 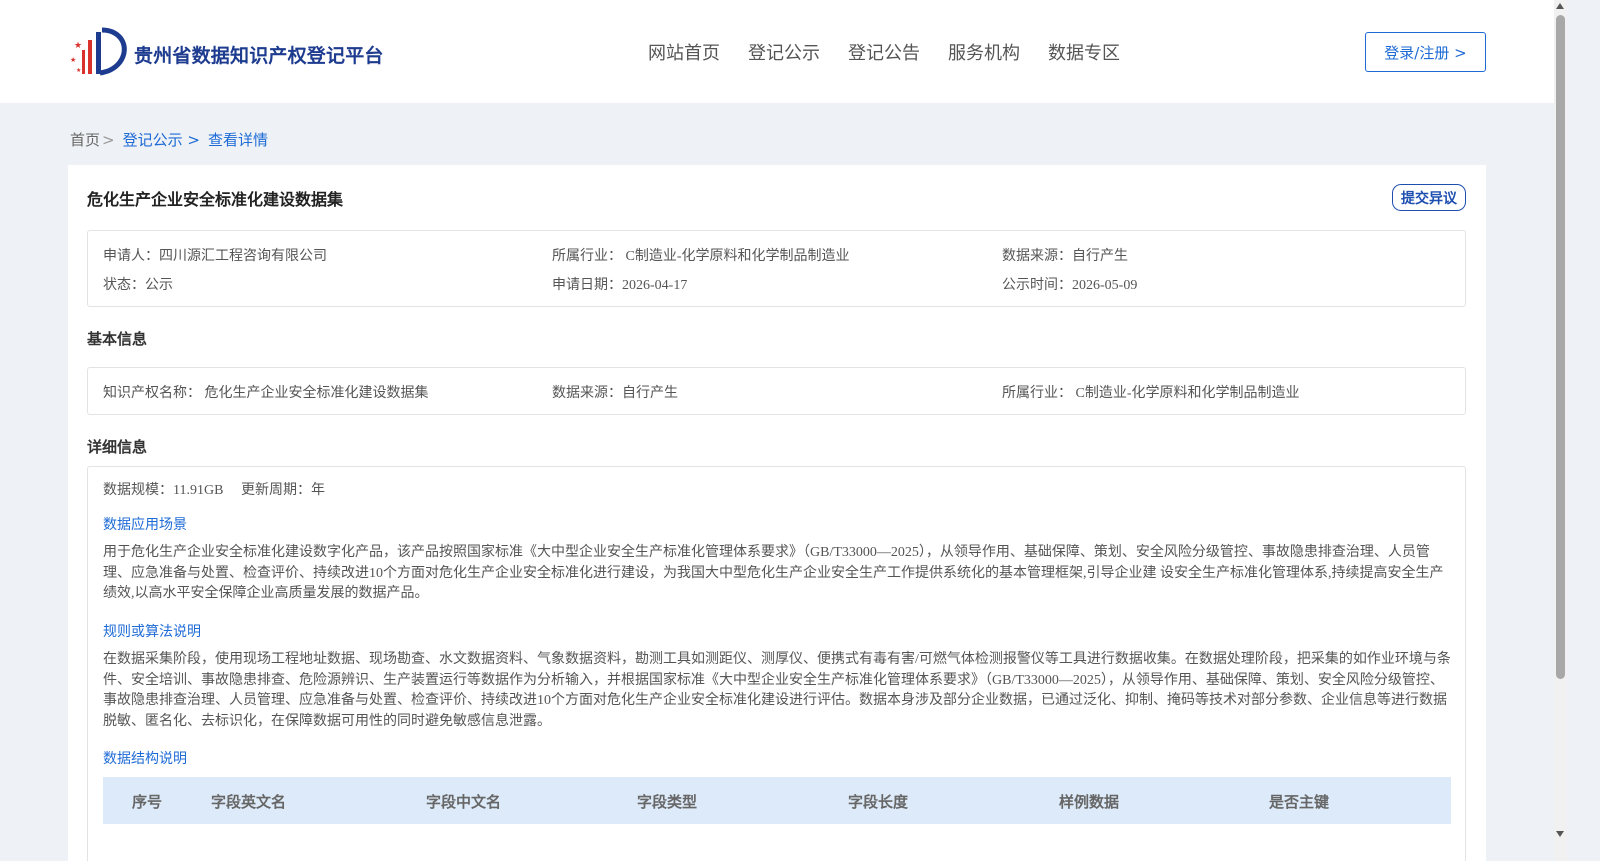 I want to click on basic-data-source: 数据来源：自行产生, so click(x=615, y=393).